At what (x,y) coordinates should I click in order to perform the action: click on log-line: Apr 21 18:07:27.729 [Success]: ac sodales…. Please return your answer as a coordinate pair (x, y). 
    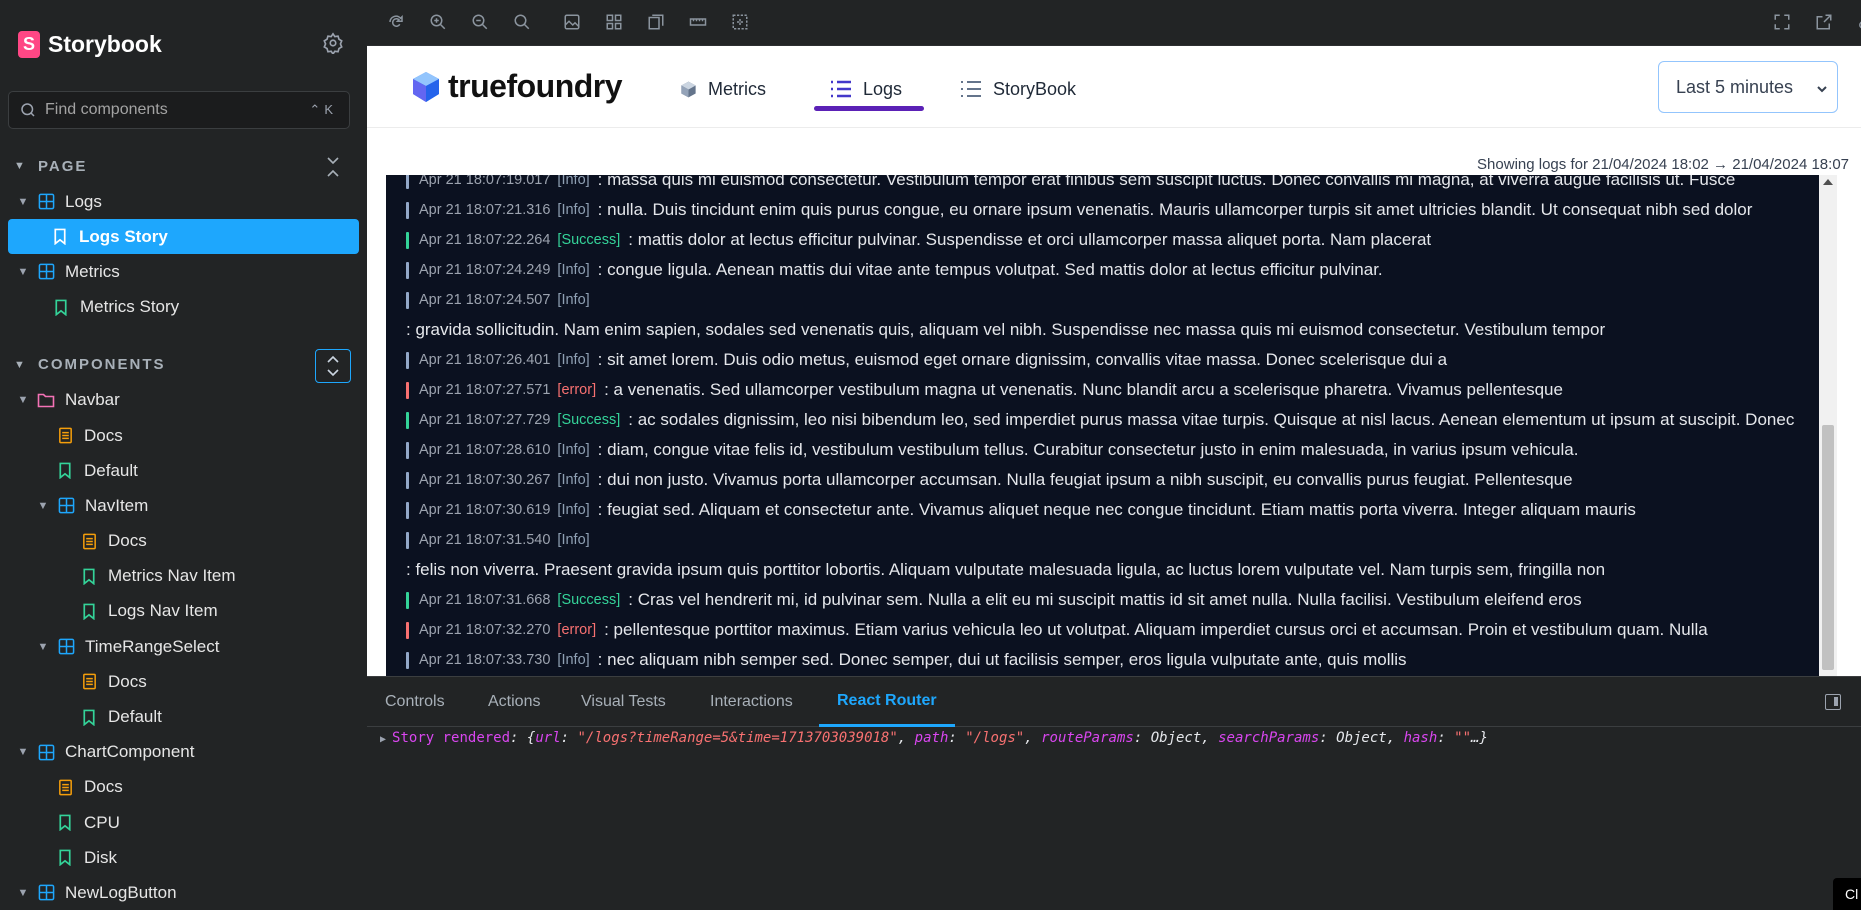
    Looking at the image, I should click on (1102, 420).